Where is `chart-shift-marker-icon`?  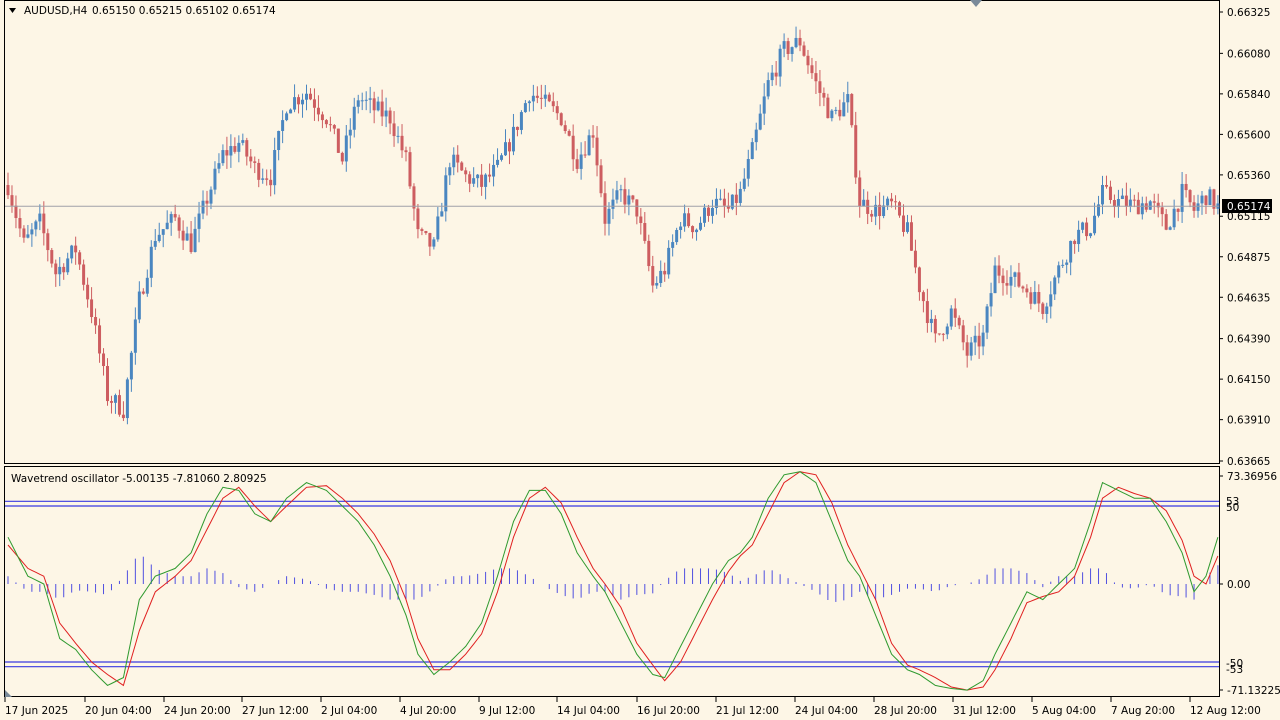
chart-shift-marker-icon is located at coordinates (976, 3).